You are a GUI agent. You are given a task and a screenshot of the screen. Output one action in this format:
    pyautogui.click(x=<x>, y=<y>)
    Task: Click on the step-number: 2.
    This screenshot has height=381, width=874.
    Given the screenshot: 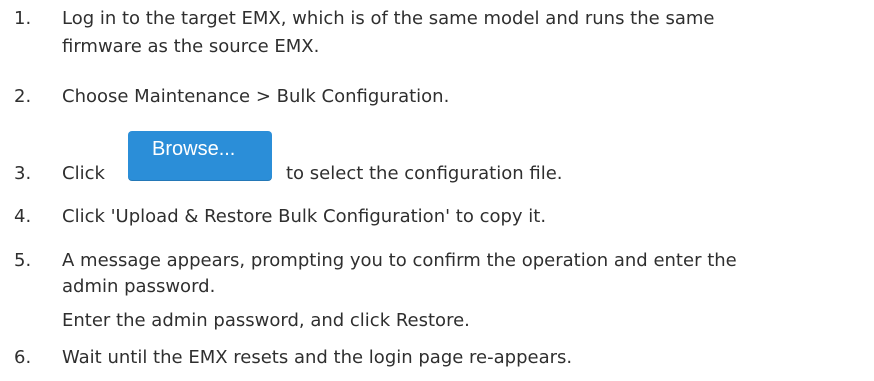 What is the action you would take?
    pyautogui.click(x=23, y=96)
    